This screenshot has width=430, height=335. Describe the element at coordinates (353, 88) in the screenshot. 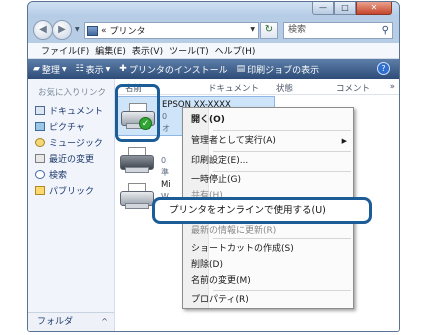

I see `column-header-comment: コメント` at that location.